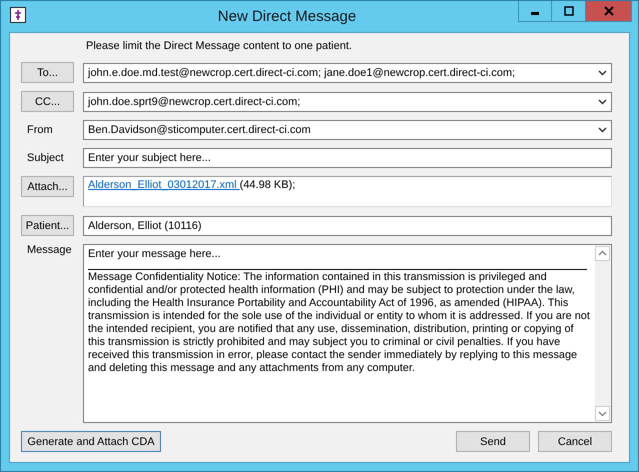  I want to click on minimize-button, so click(535, 11).